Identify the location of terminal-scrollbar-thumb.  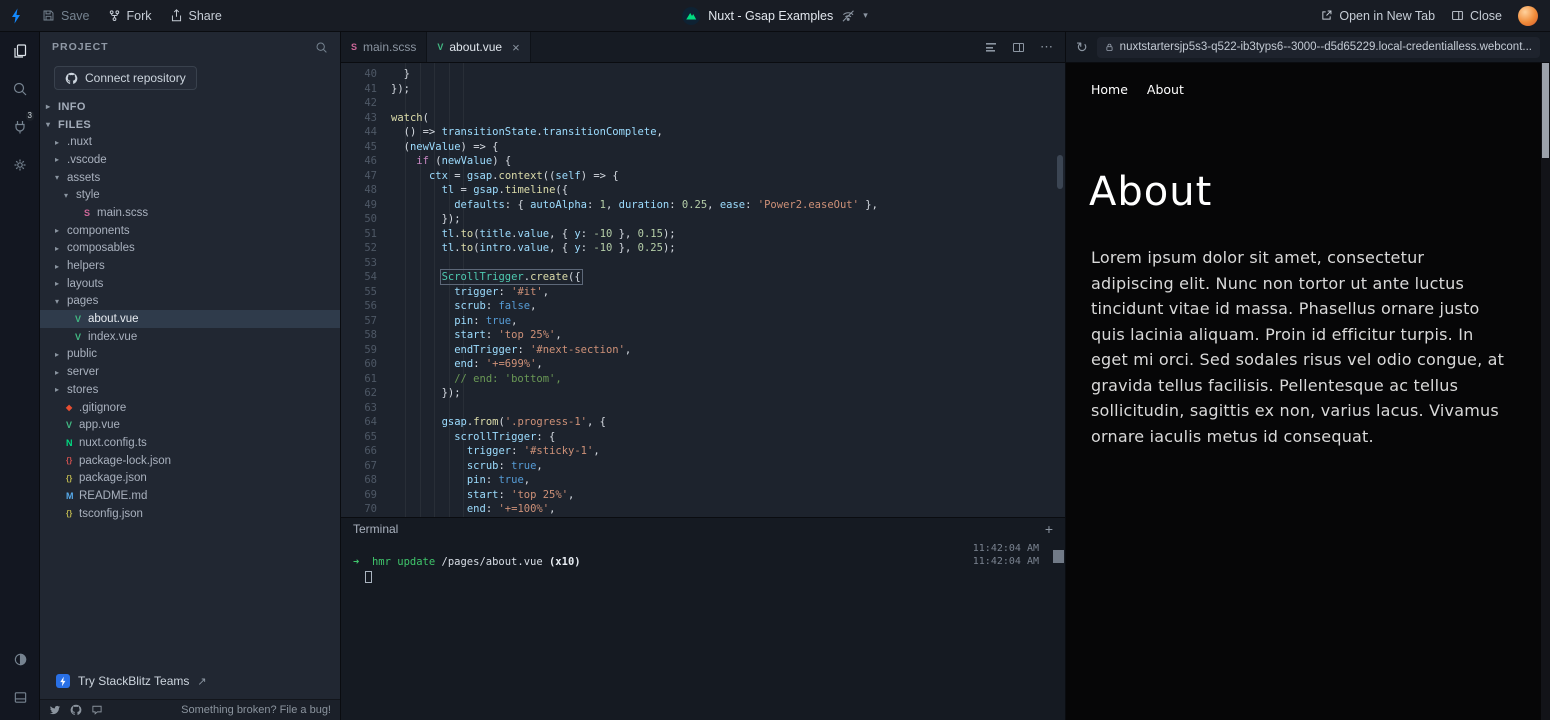
(1058, 556).